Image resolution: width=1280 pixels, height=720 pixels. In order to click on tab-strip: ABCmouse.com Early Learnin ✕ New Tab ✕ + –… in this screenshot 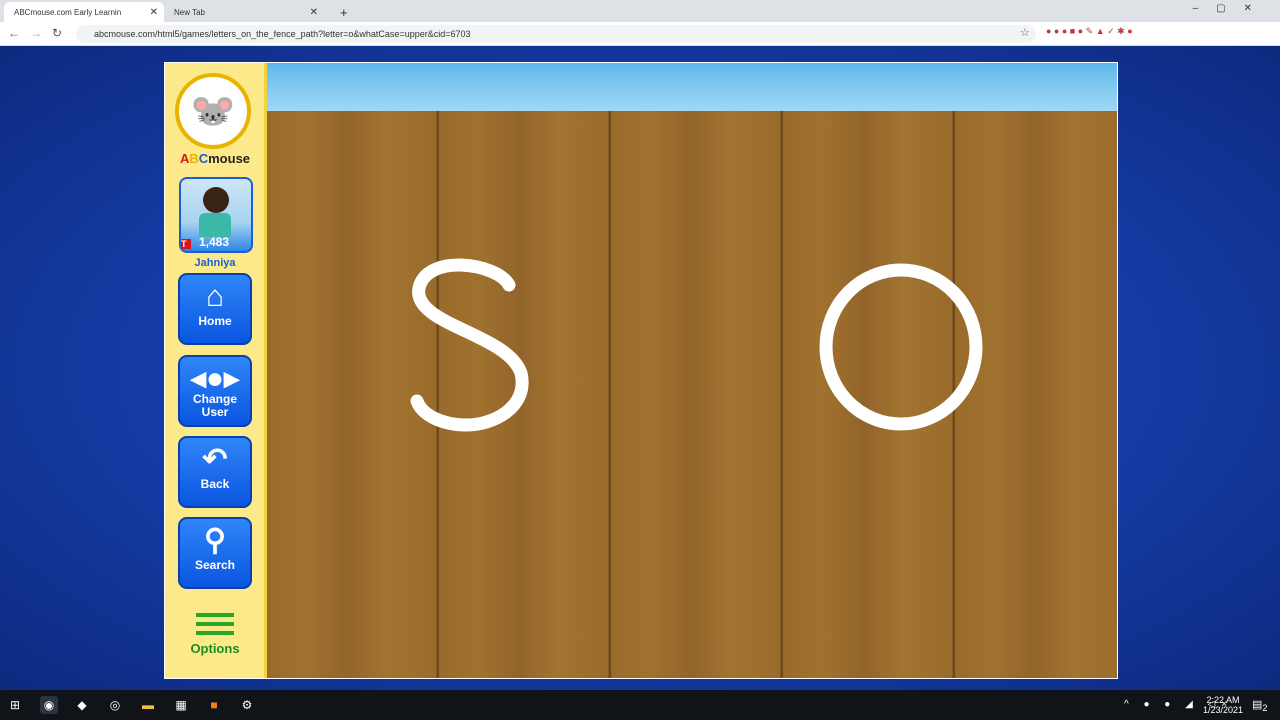, I will do `click(640, 11)`.